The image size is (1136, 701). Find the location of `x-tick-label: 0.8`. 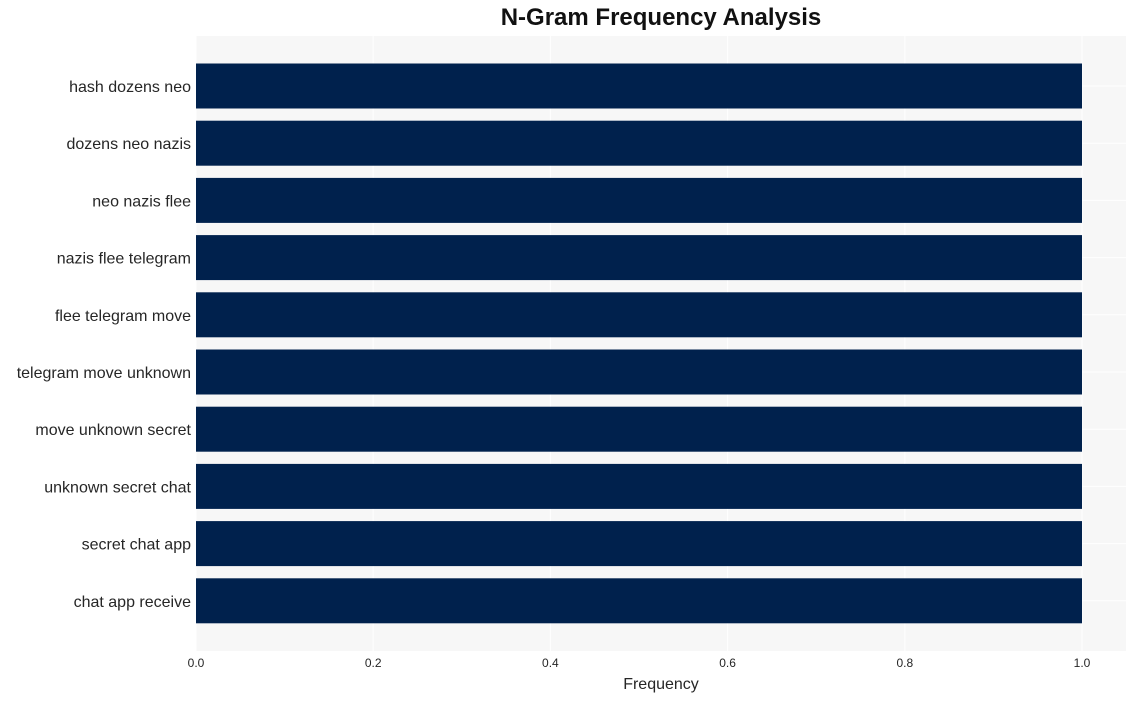

x-tick-label: 0.8 is located at coordinates (904, 663).